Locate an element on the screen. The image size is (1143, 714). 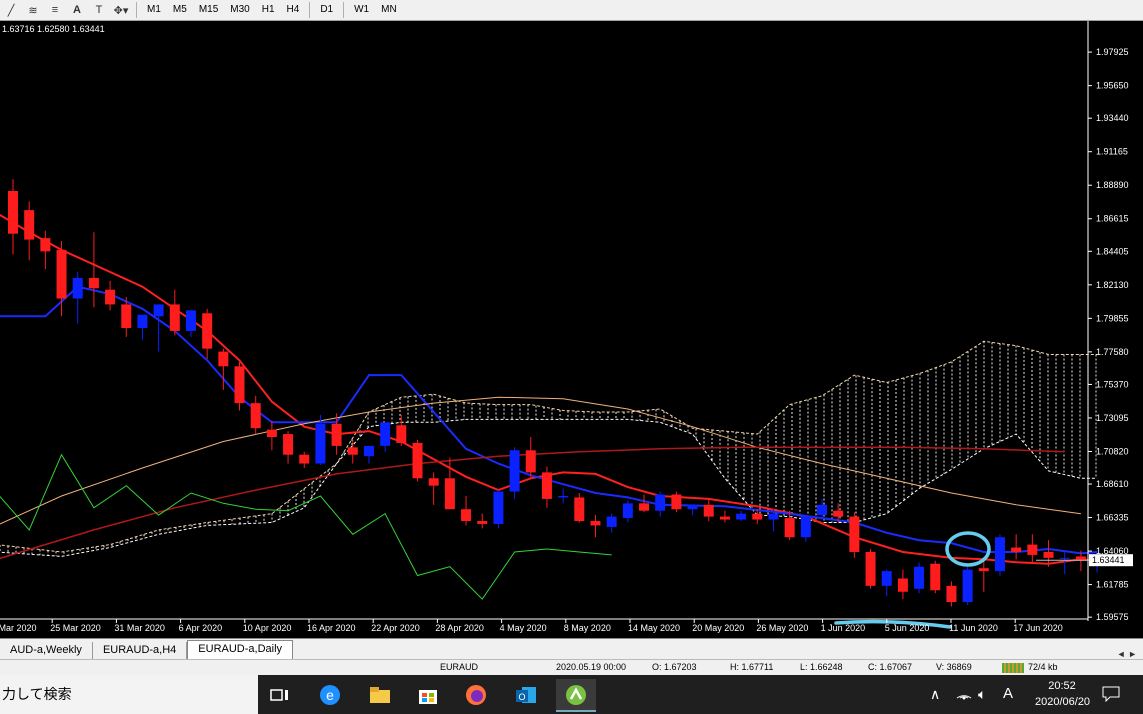
time-tick-label: 6 Apr 2020 is located at coordinates (201, 628).